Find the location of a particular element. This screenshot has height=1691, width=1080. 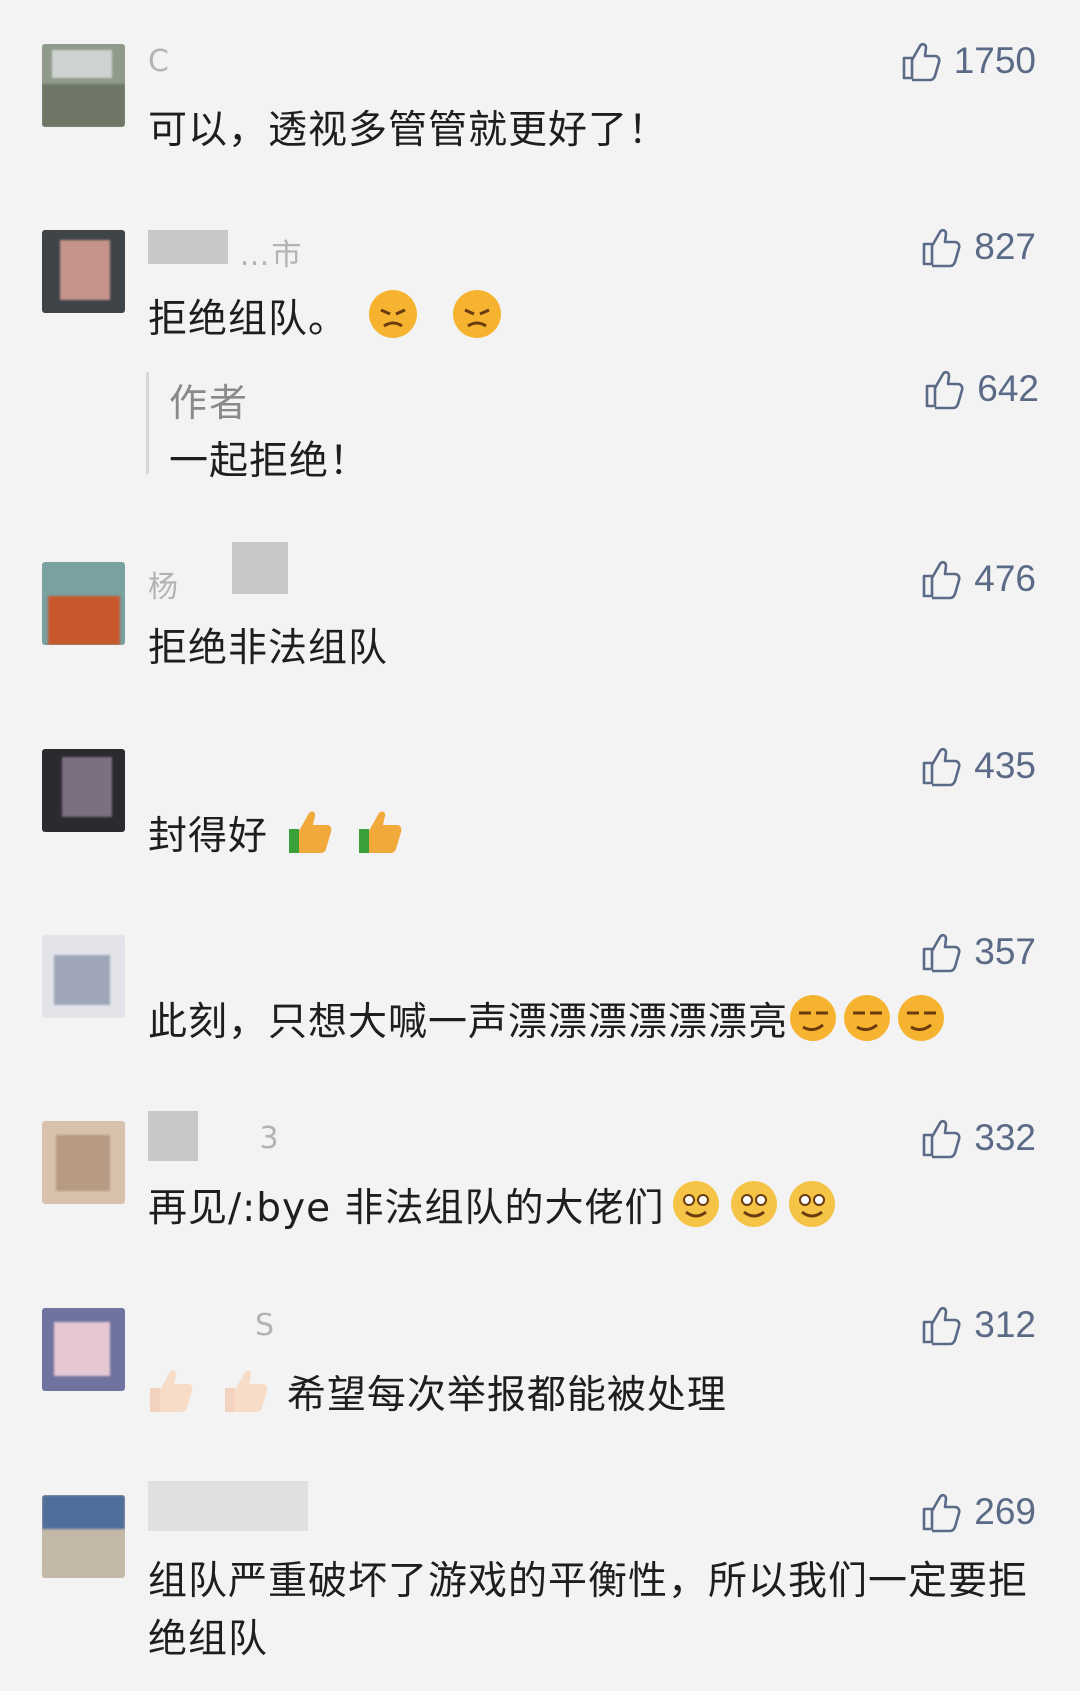

comment-text: 此刻，只想大喊一声漂漂漂漂漂漂亮 is located at coordinates (588, 1022).